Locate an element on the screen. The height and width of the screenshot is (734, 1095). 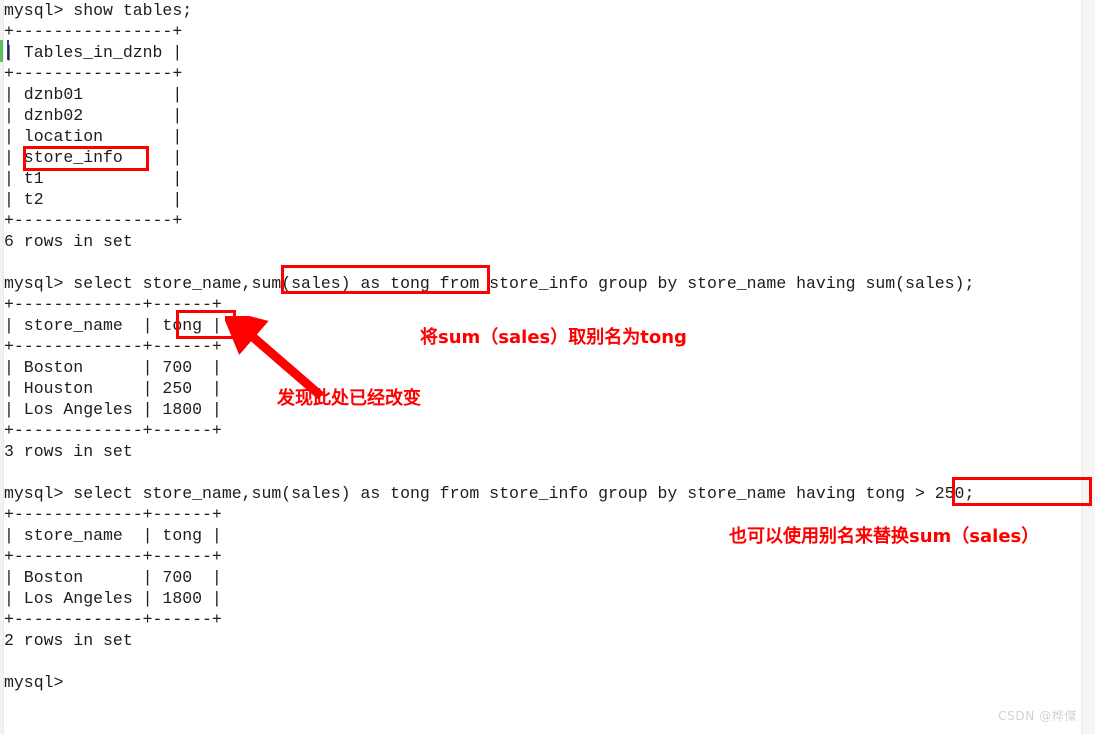
annotation-alias-note: 将sum（sales）取别名为tong is located at coordinates (553, 337).